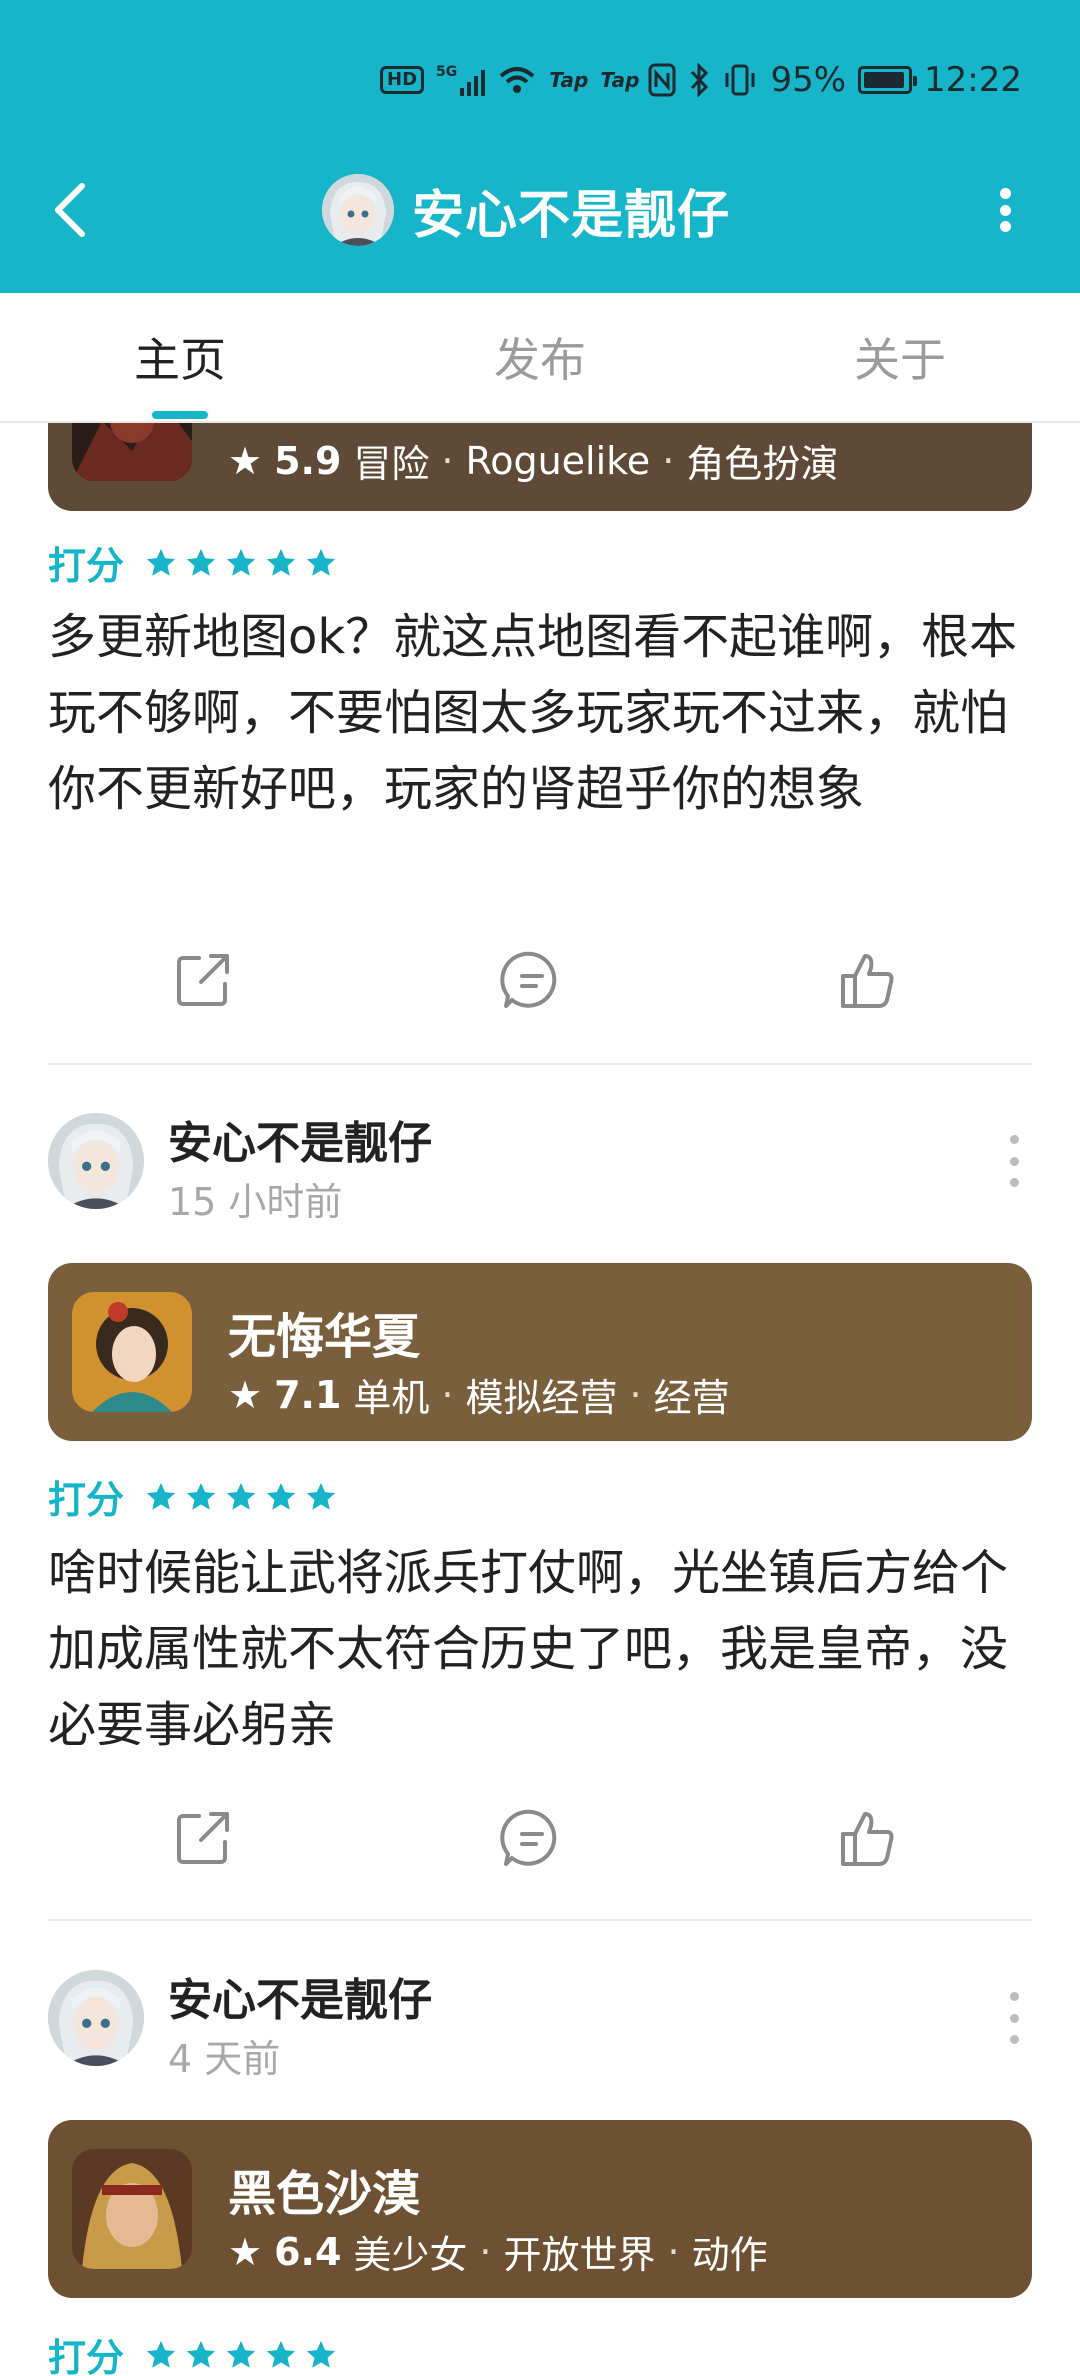 The image size is (1080, 2376). What do you see at coordinates (180, 415) in the screenshot?
I see `tab-indicator` at bounding box center [180, 415].